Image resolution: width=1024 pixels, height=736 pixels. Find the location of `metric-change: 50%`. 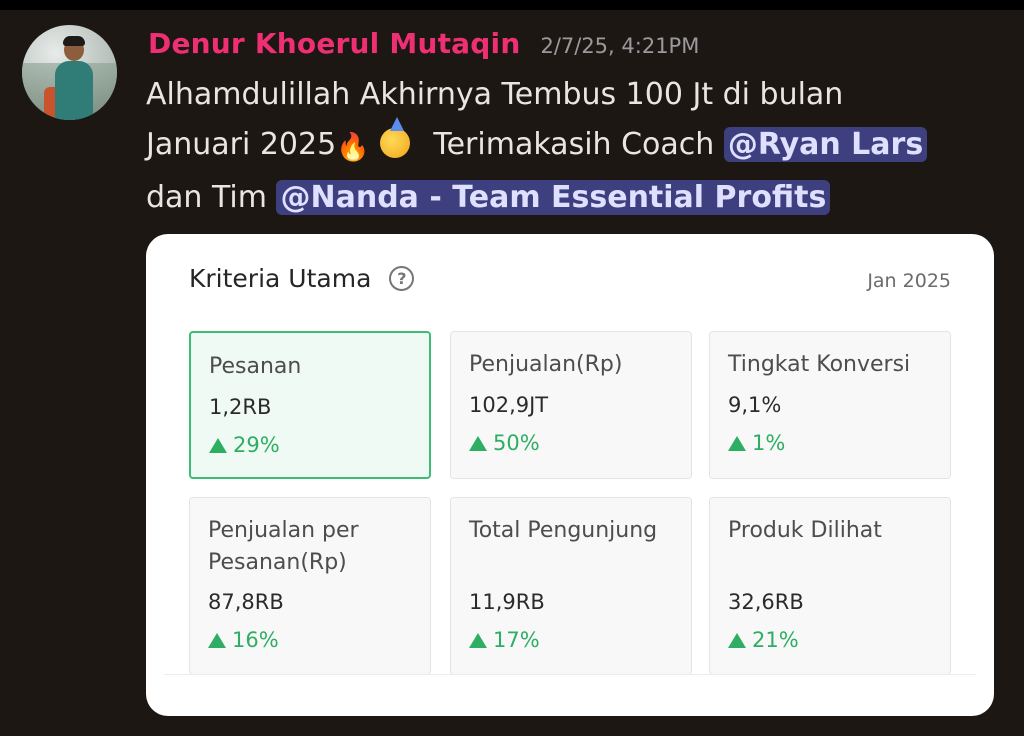

metric-change: 50% is located at coordinates (504, 443).